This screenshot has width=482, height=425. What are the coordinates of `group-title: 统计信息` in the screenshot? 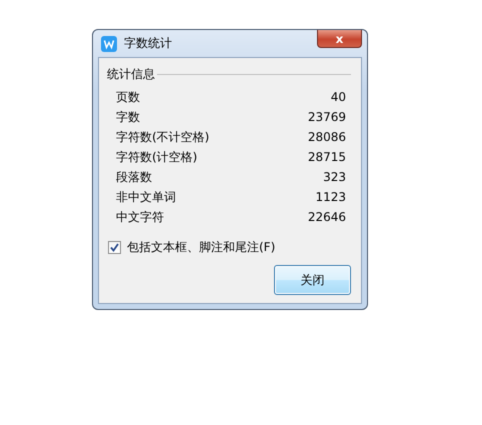 It's located at (131, 74).